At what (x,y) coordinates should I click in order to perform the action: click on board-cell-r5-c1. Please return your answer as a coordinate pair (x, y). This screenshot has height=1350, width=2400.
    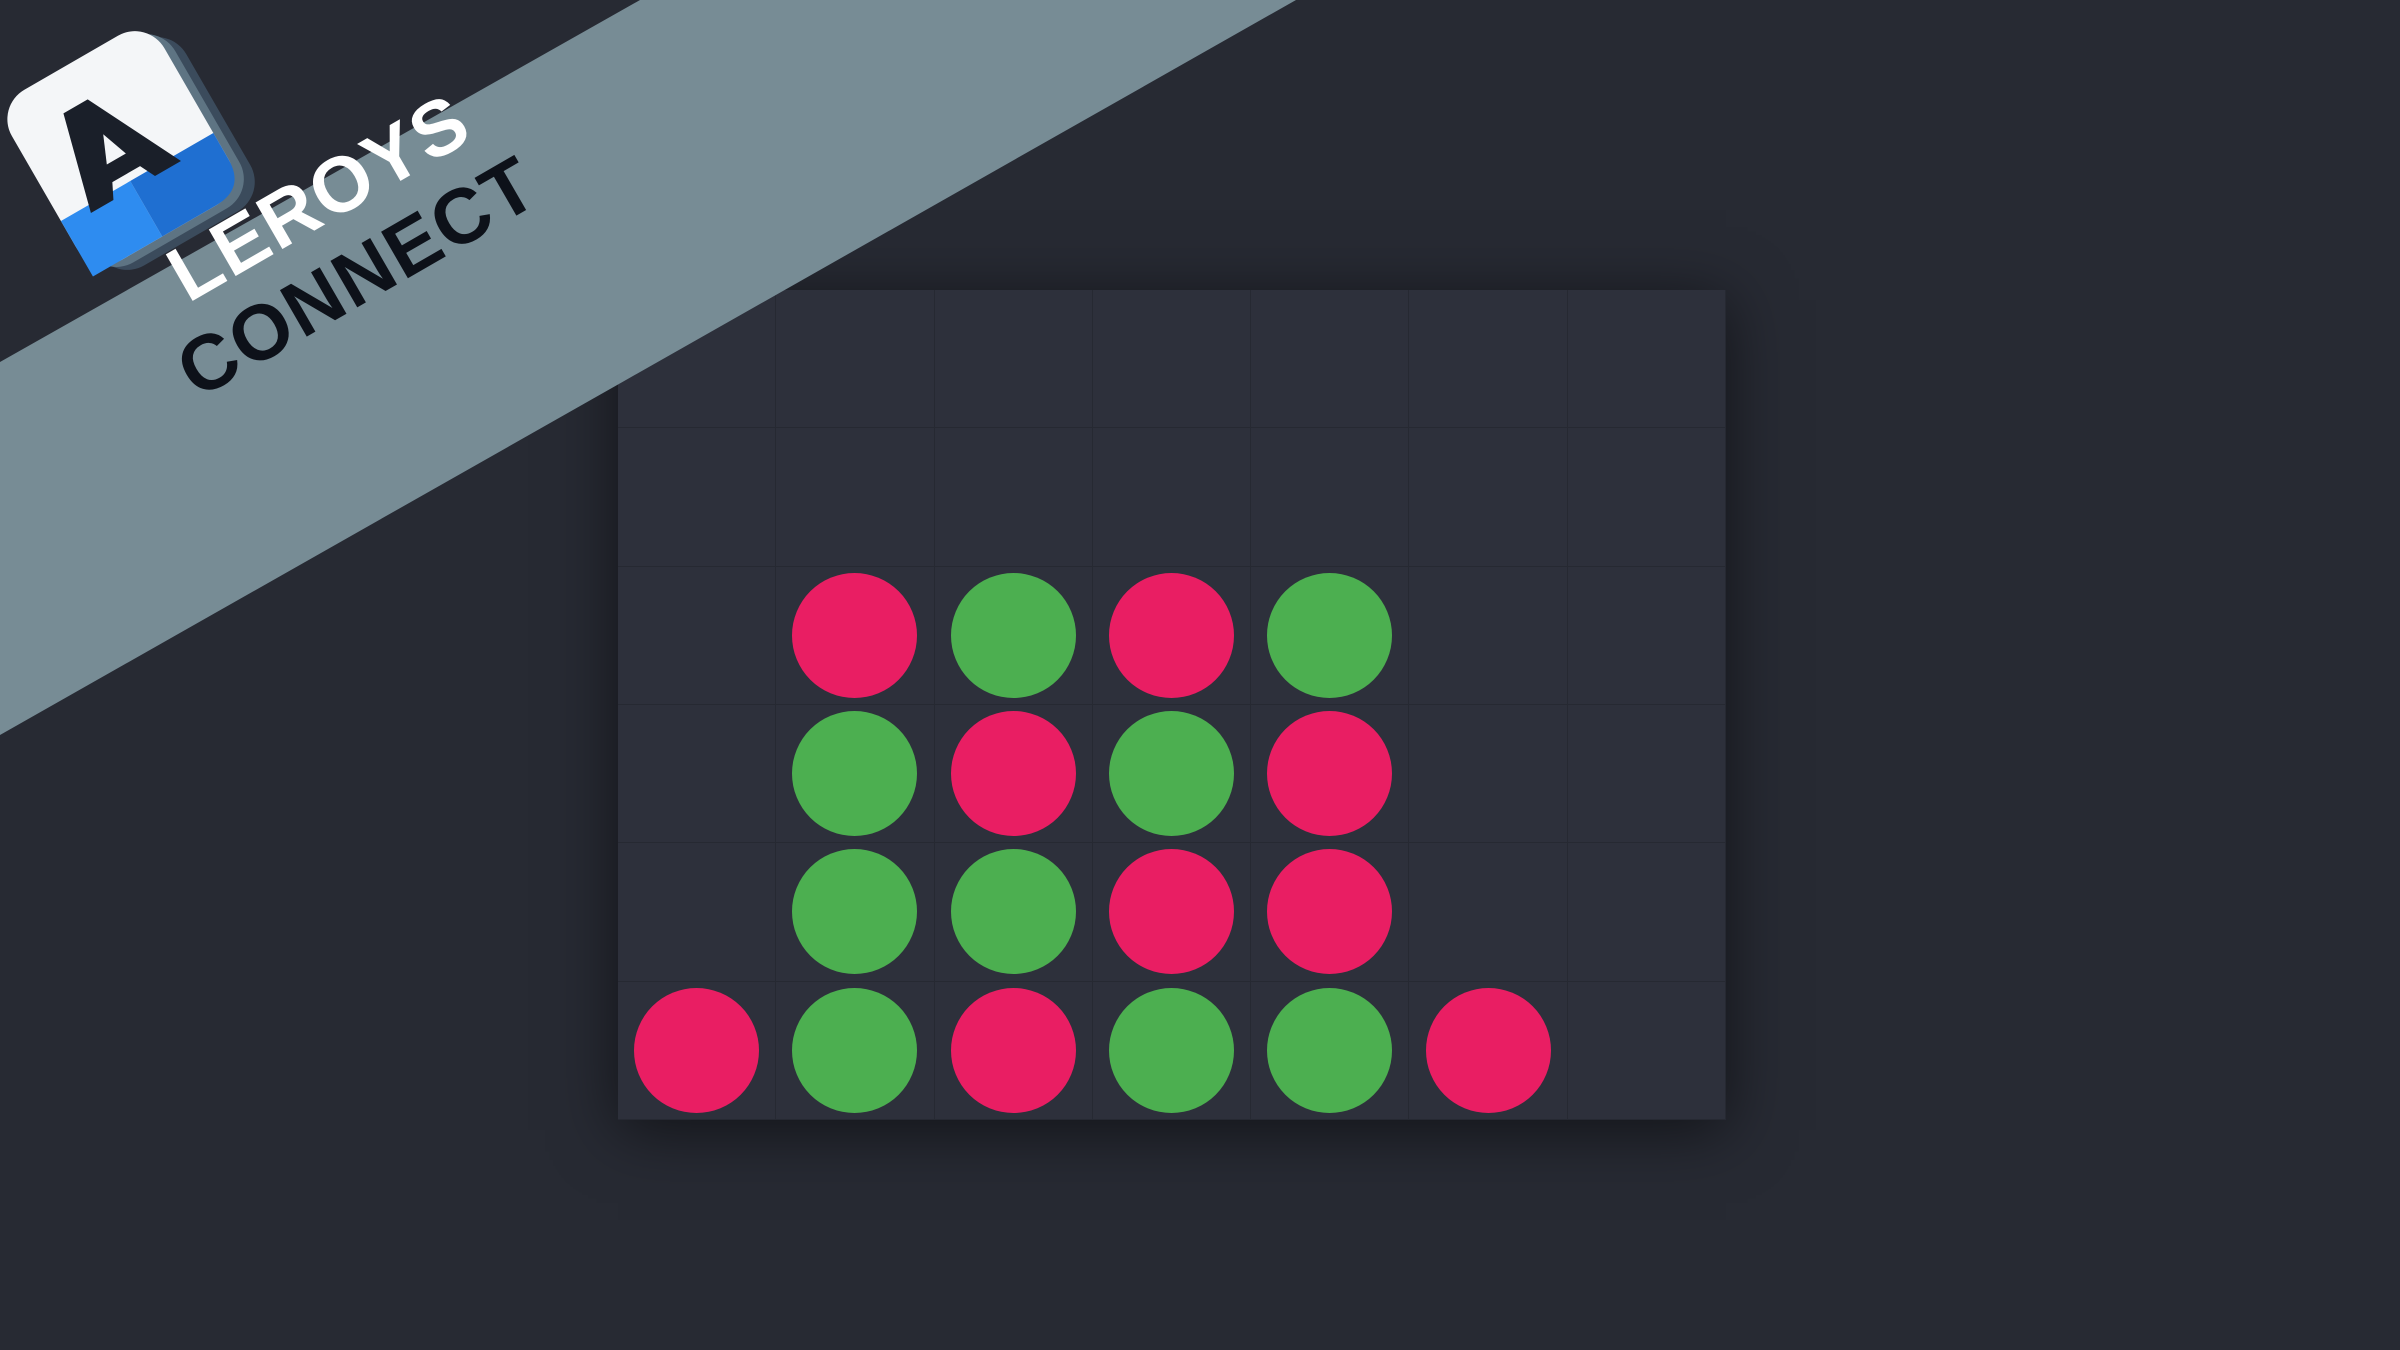
    Looking at the image, I should click on (697, 912).